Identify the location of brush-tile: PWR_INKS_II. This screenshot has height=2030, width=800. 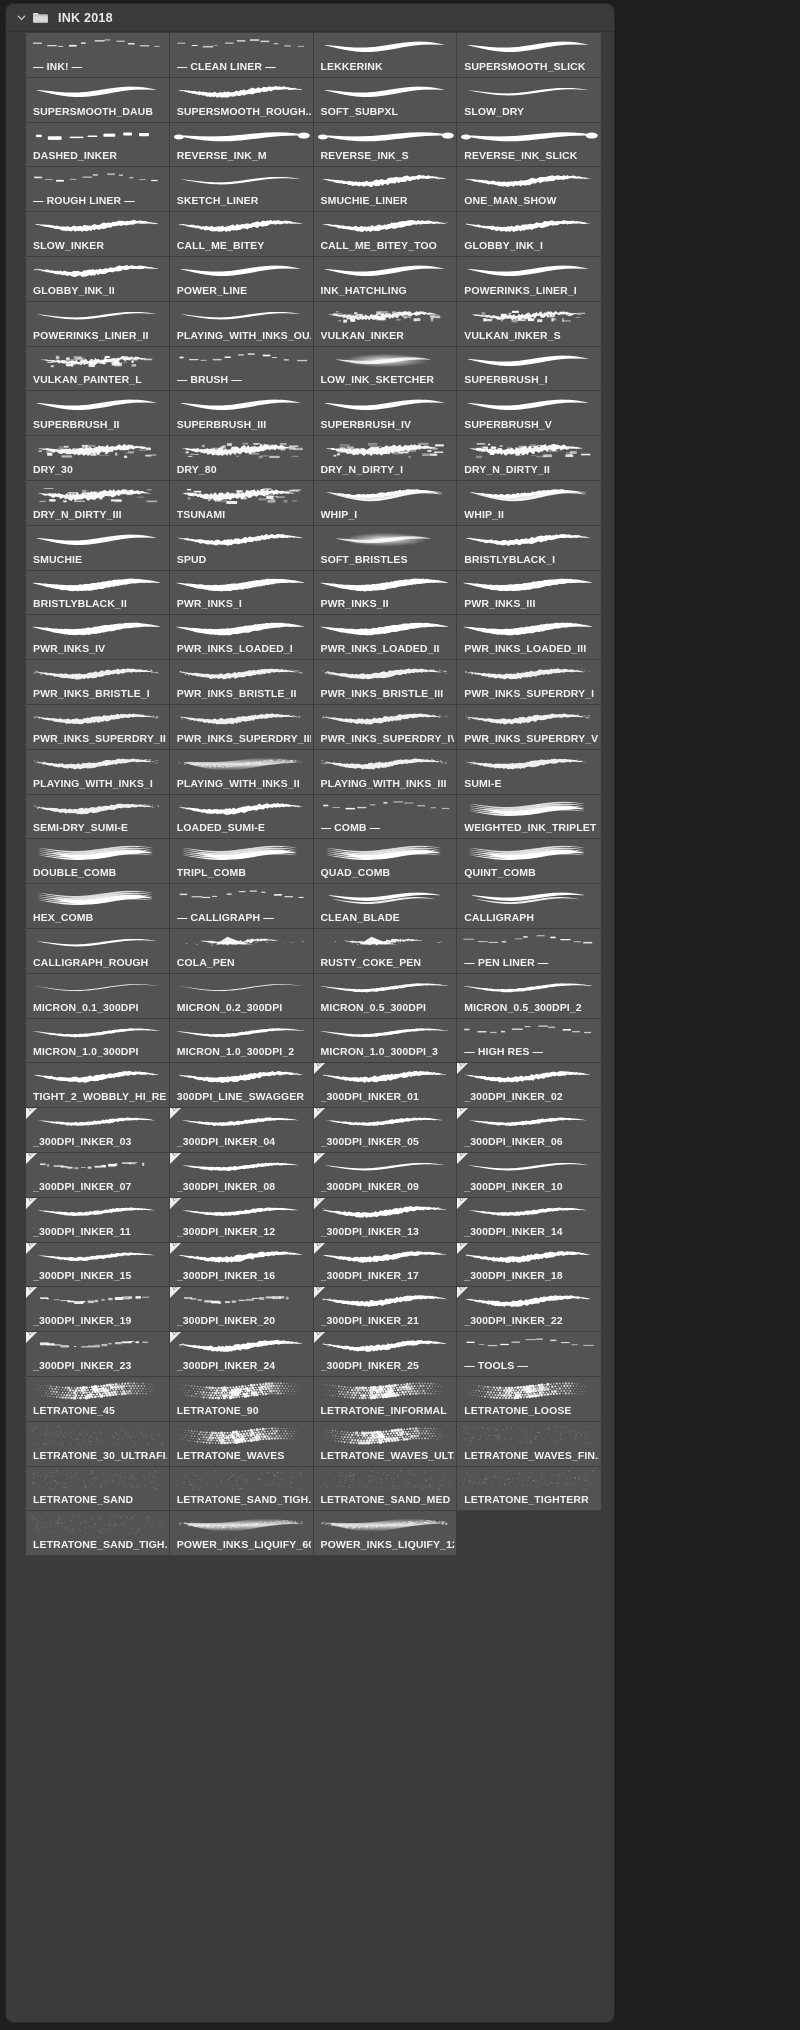
(385, 593).